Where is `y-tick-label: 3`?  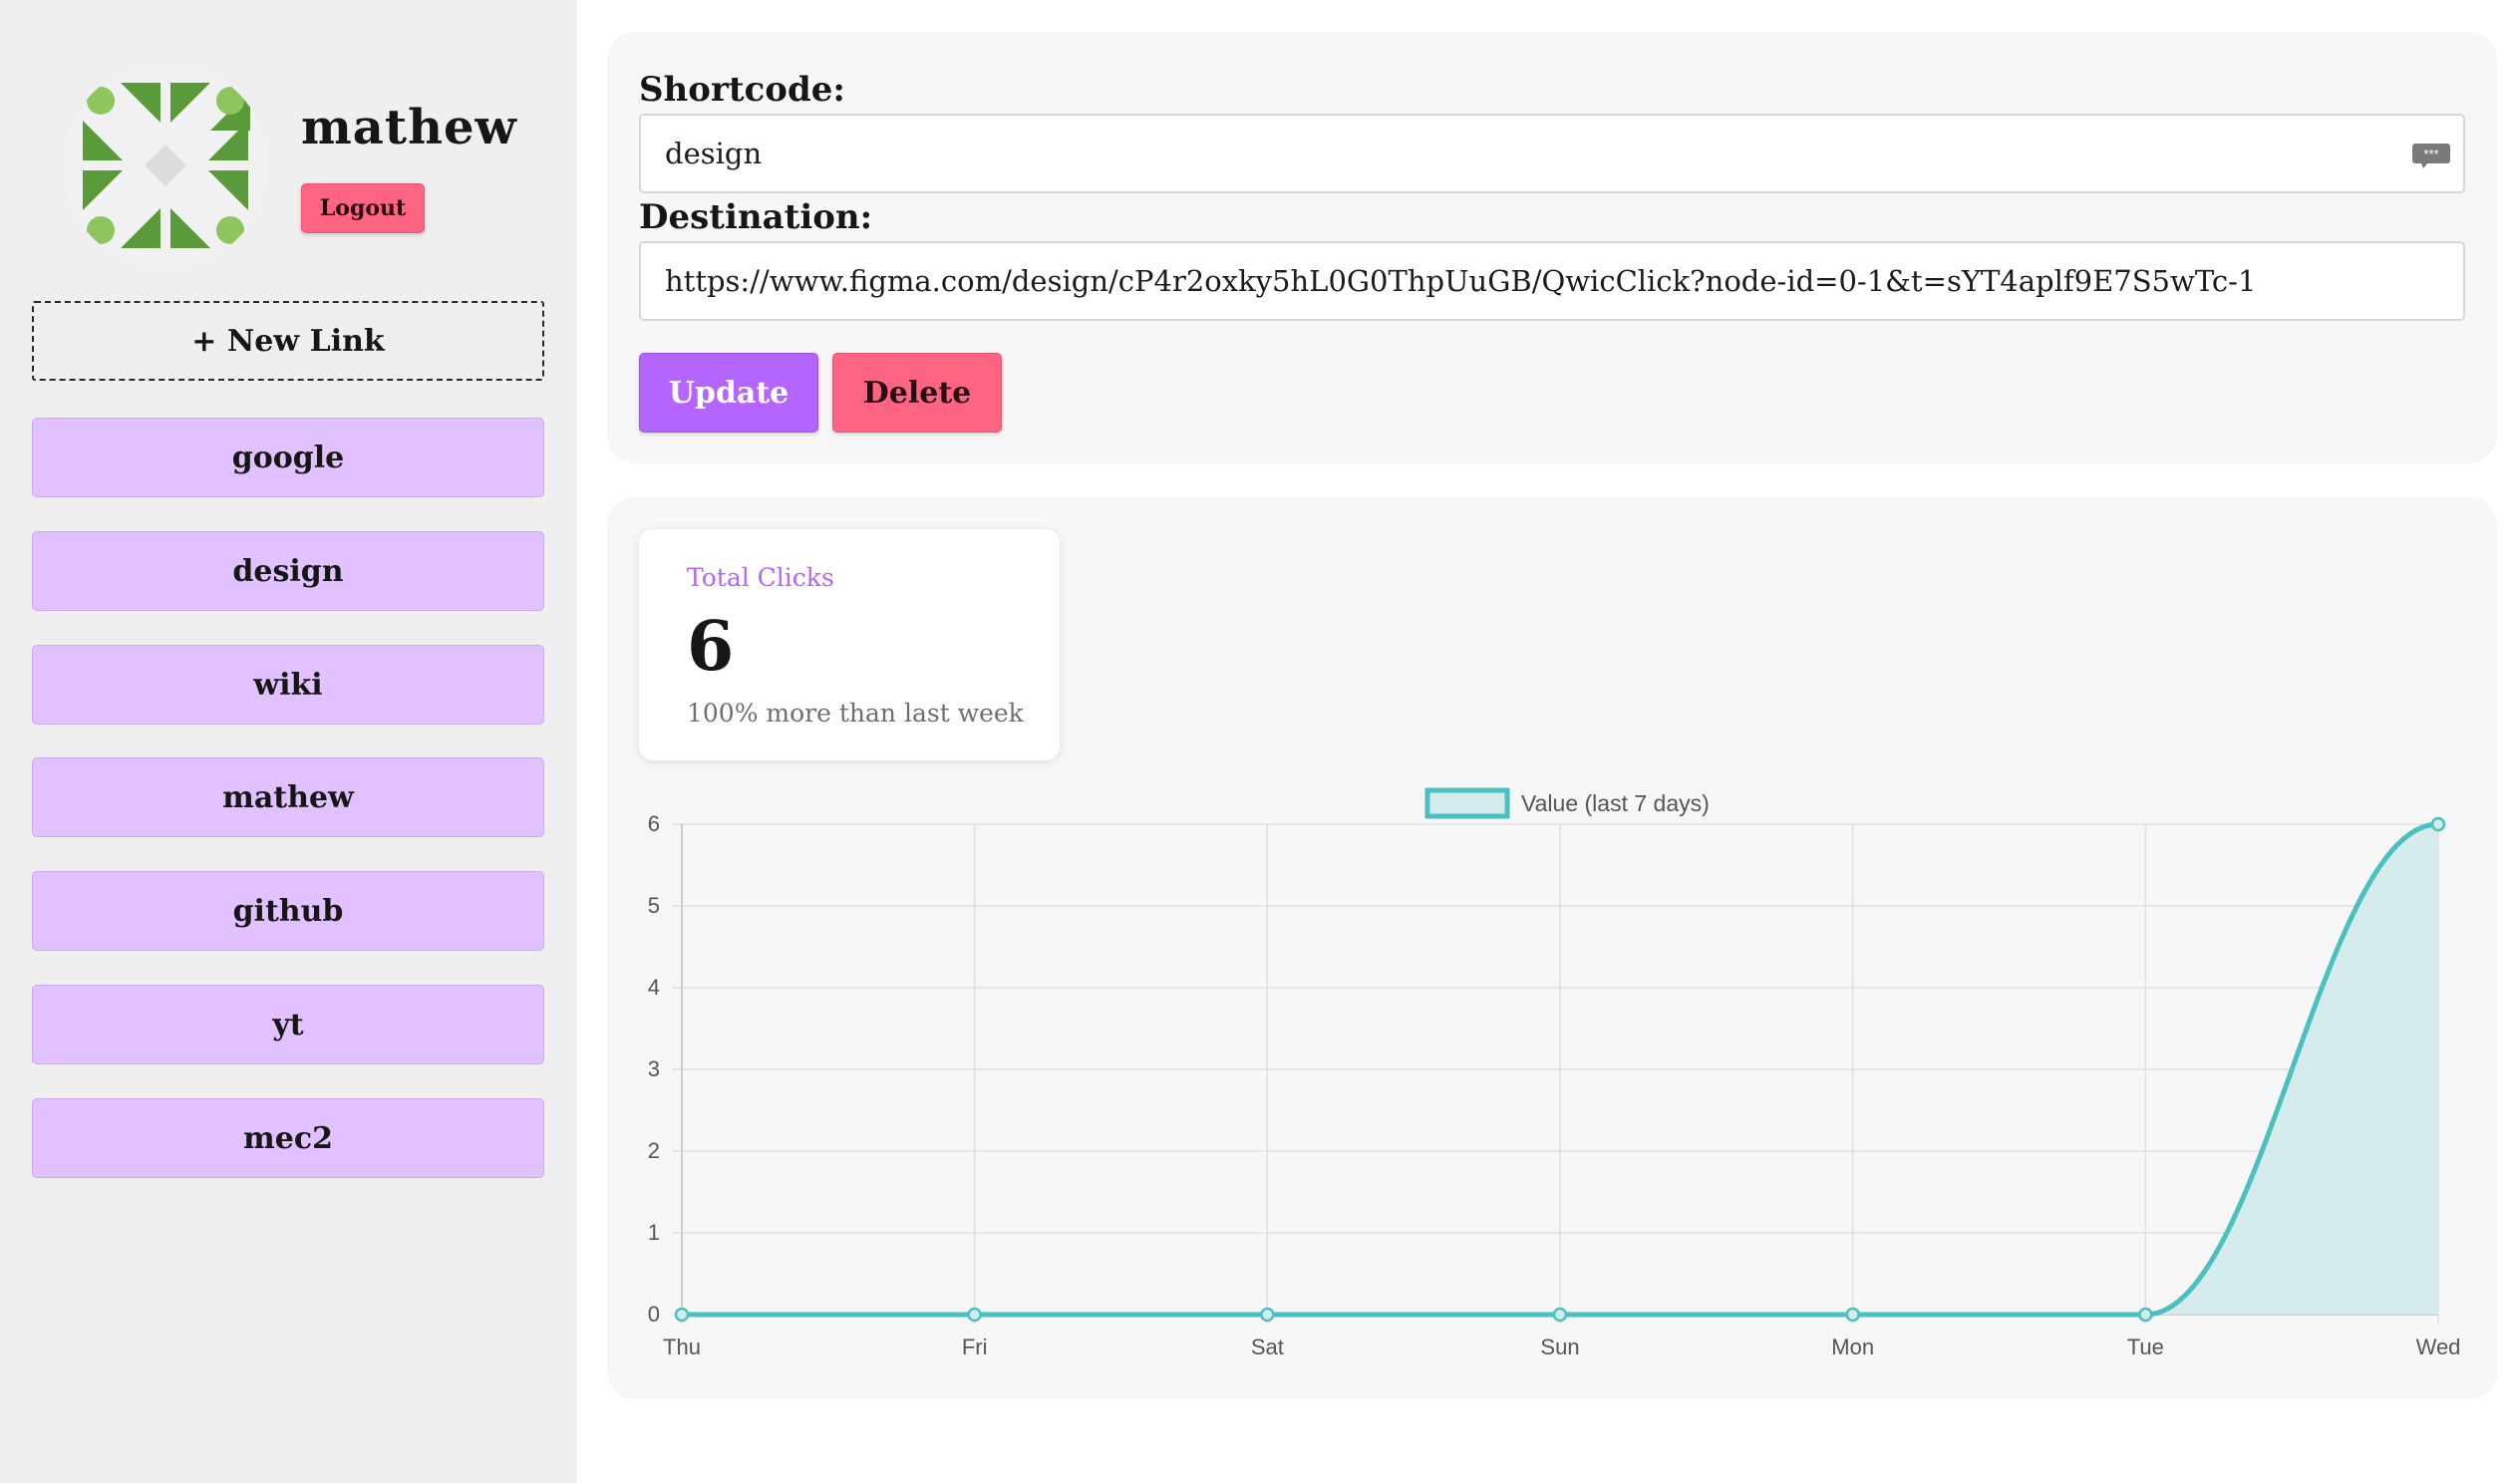
y-tick-label: 3 is located at coordinates (654, 1068).